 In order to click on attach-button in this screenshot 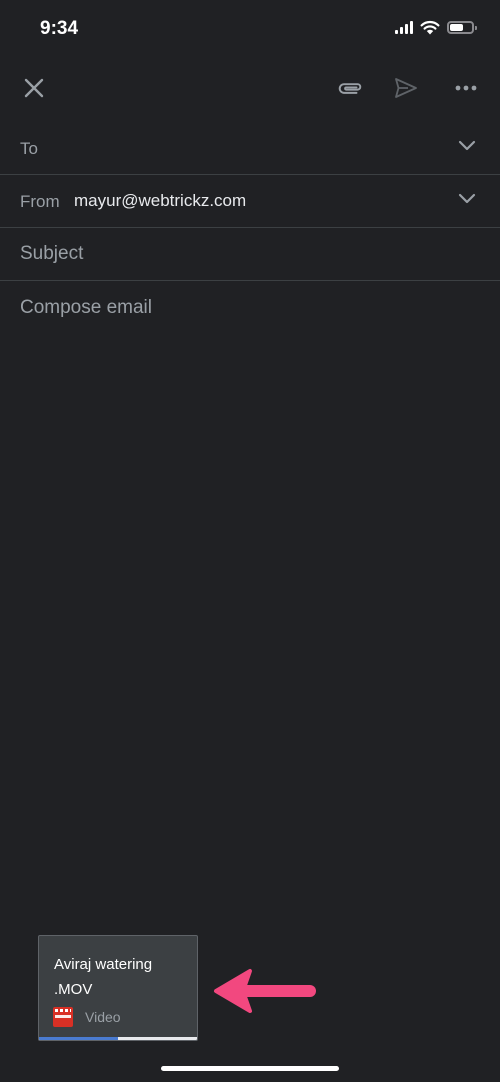, I will do `click(350, 88)`.